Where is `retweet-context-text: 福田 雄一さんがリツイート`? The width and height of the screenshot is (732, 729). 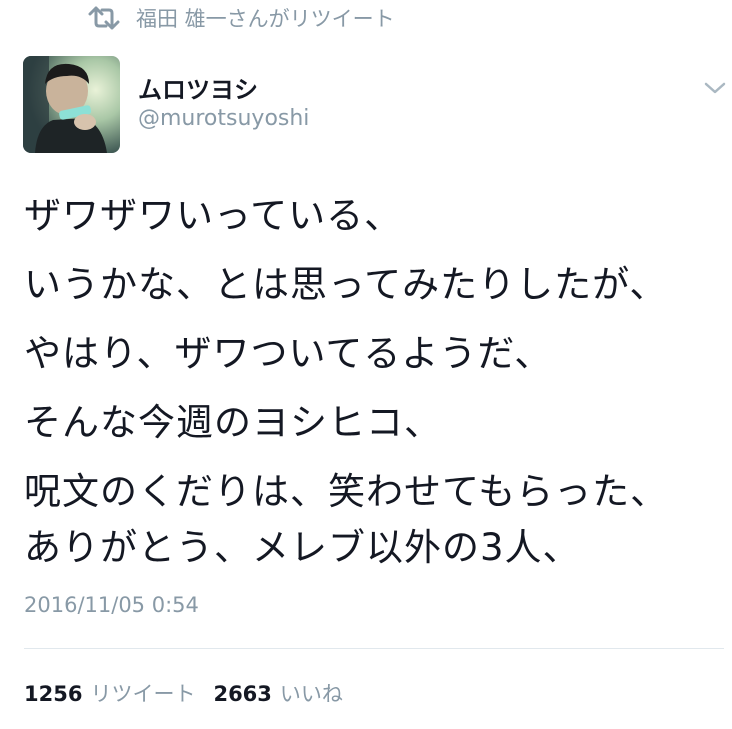 retweet-context-text: 福田 雄一さんがリツイート is located at coordinates (265, 18).